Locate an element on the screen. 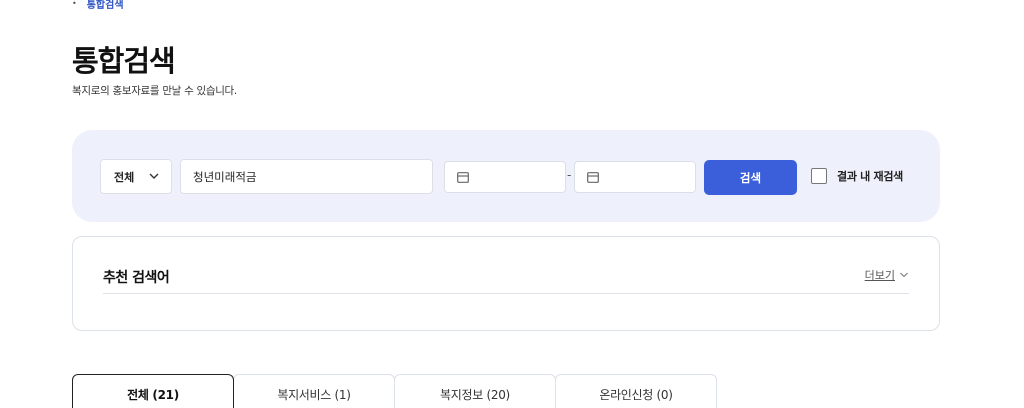 Image resolution: width=1024 pixels, height=408 pixels. search-input is located at coordinates (306, 176).